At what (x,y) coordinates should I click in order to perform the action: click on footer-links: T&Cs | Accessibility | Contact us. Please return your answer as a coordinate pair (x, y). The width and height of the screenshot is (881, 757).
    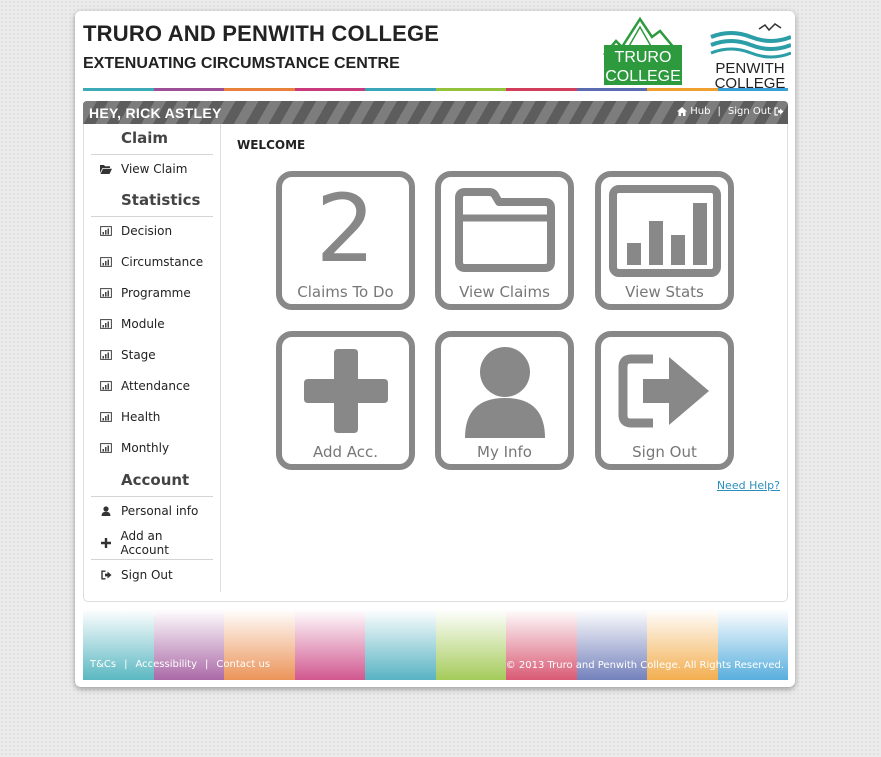
    Looking at the image, I should click on (180, 664).